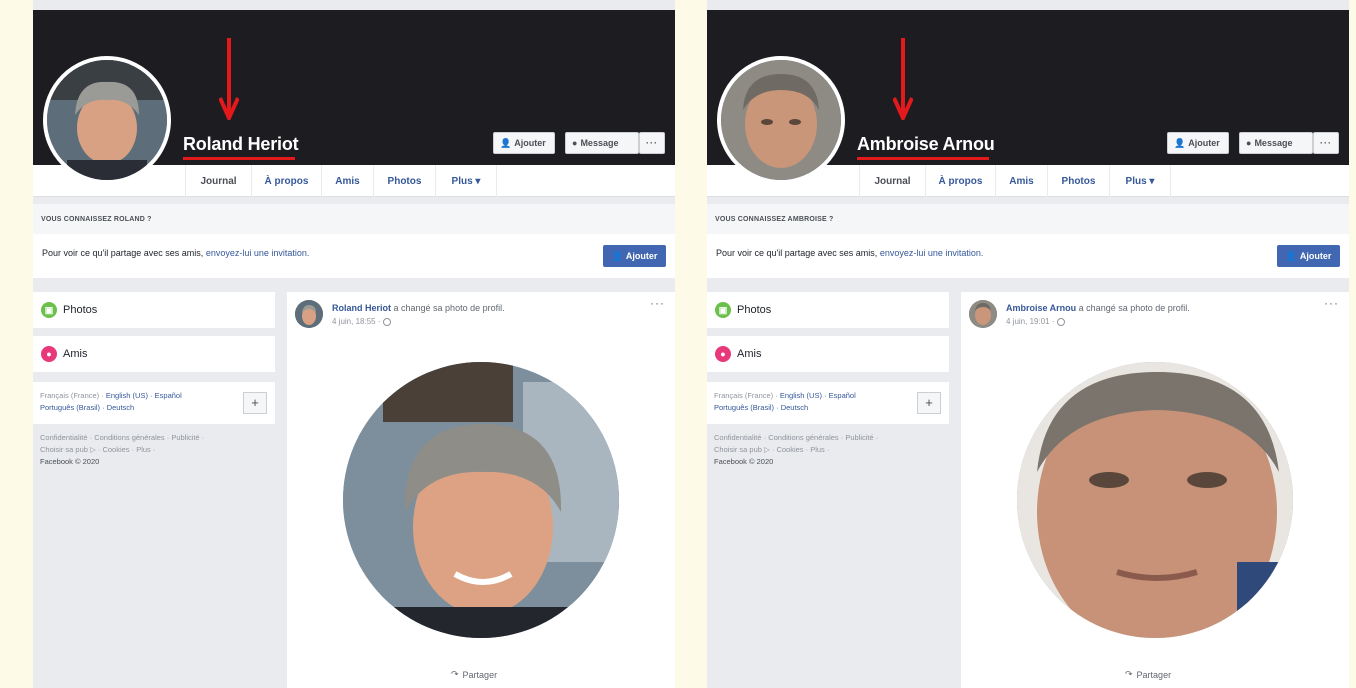 The width and height of the screenshot is (1356, 688). I want to click on profile-name: Roland Heriot, so click(241, 144).